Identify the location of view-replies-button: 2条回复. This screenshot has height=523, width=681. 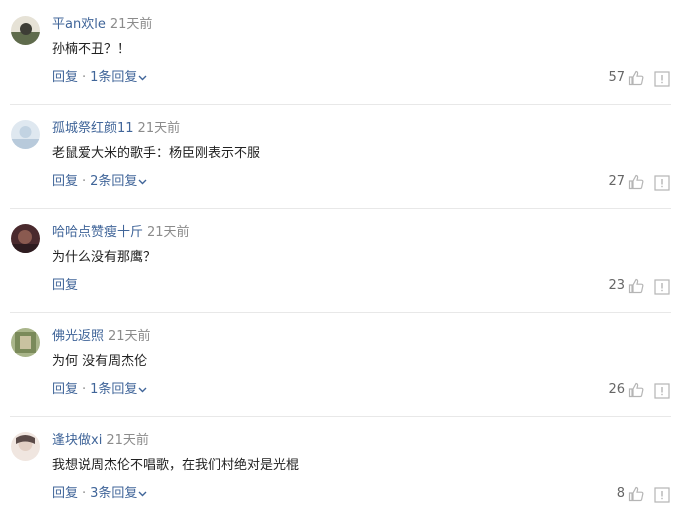
(118, 181).